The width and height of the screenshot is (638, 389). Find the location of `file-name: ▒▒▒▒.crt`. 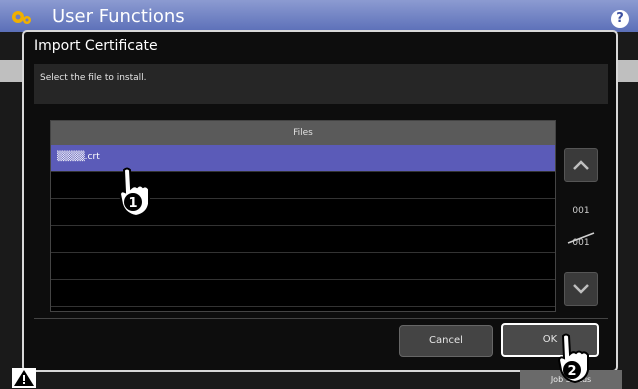

file-name: ▒▒▒▒.crt is located at coordinates (78, 157).